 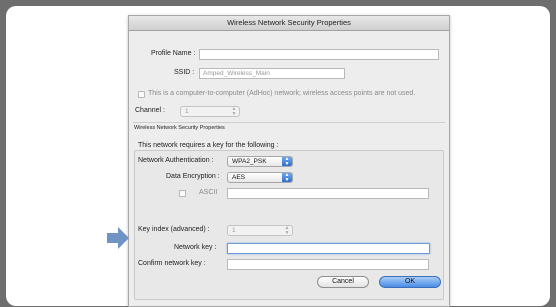 I want to click on confirm-network-key-label: Confirm network key :, so click(x=172, y=263).